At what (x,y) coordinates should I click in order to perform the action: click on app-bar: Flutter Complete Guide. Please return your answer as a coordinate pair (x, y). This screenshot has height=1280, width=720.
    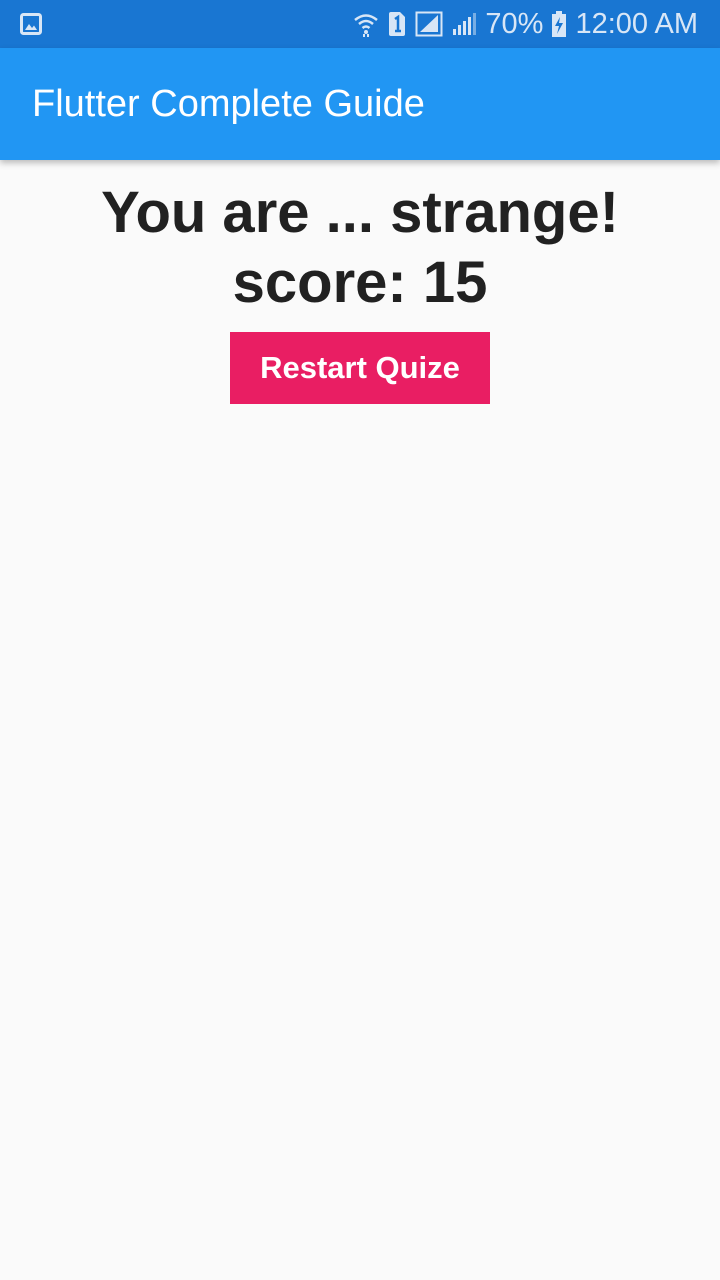
    Looking at the image, I should click on (360, 104).